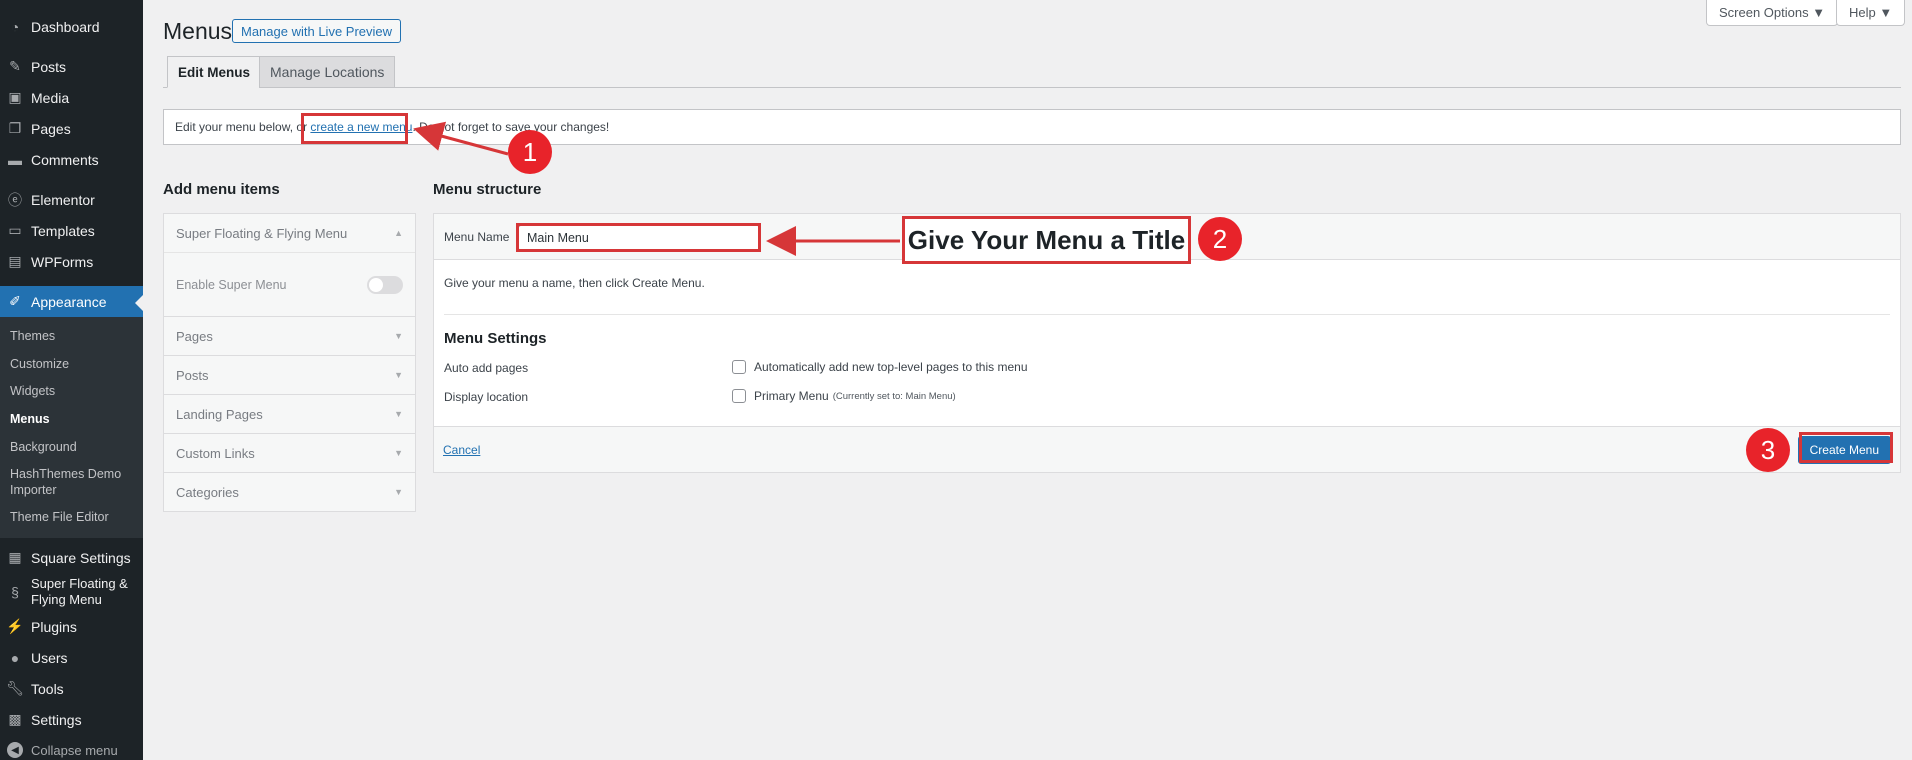  I want to click on step-3-badge: 3, so click(1768, 450).